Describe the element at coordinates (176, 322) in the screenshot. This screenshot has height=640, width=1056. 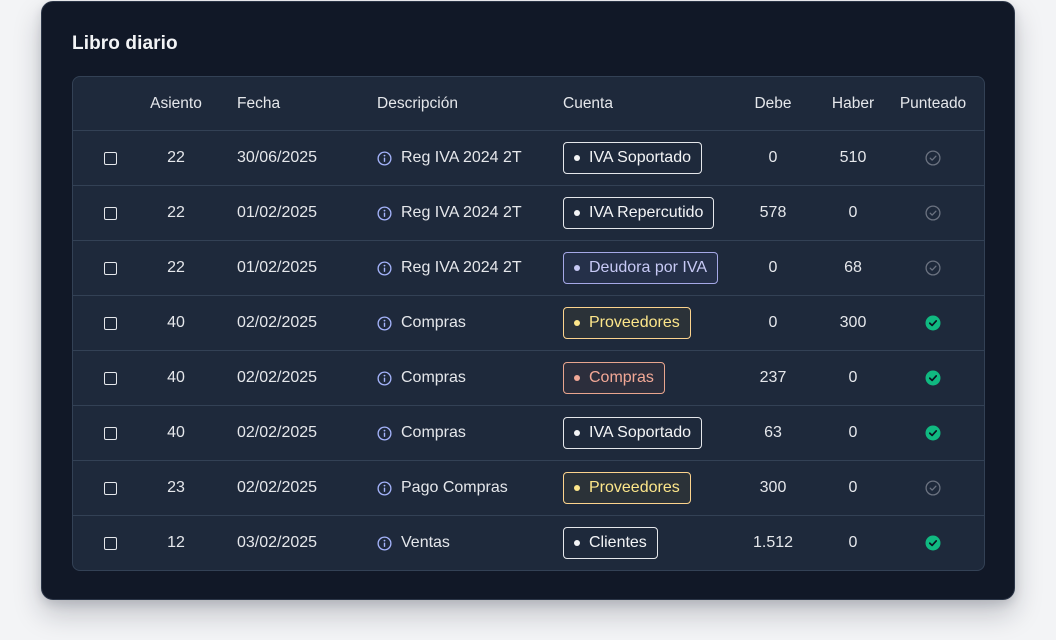
I see `asiento-cell: 40` at that location.